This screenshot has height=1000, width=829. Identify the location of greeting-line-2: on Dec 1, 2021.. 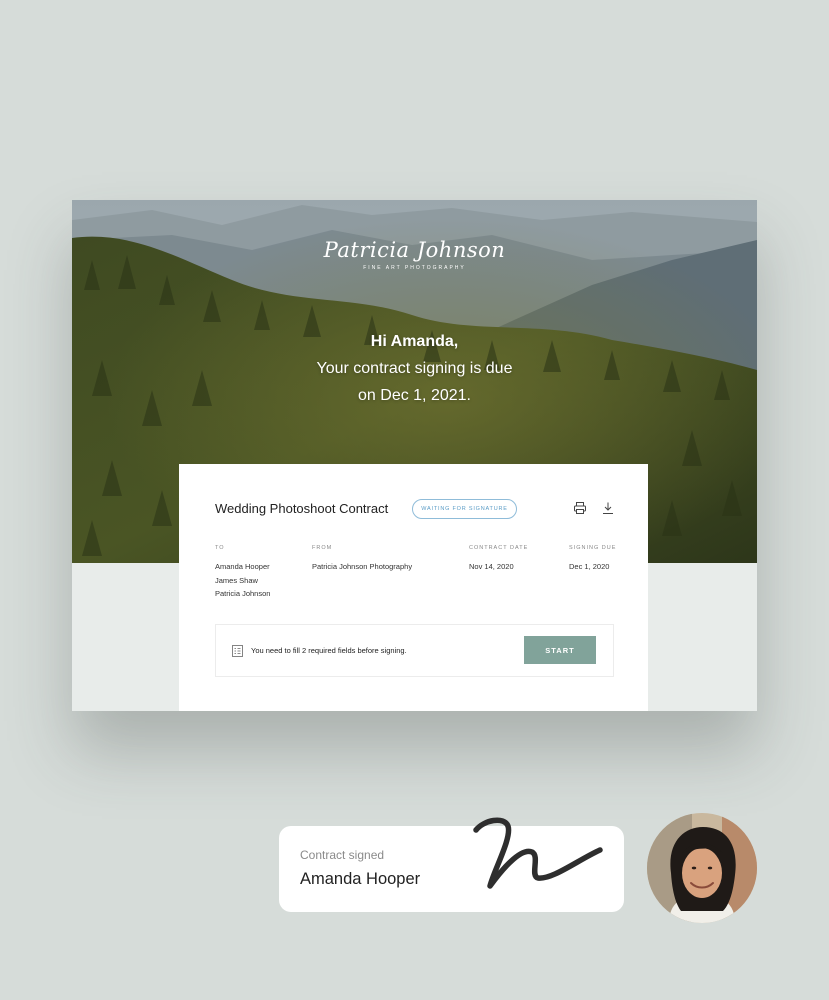
(414, 395).